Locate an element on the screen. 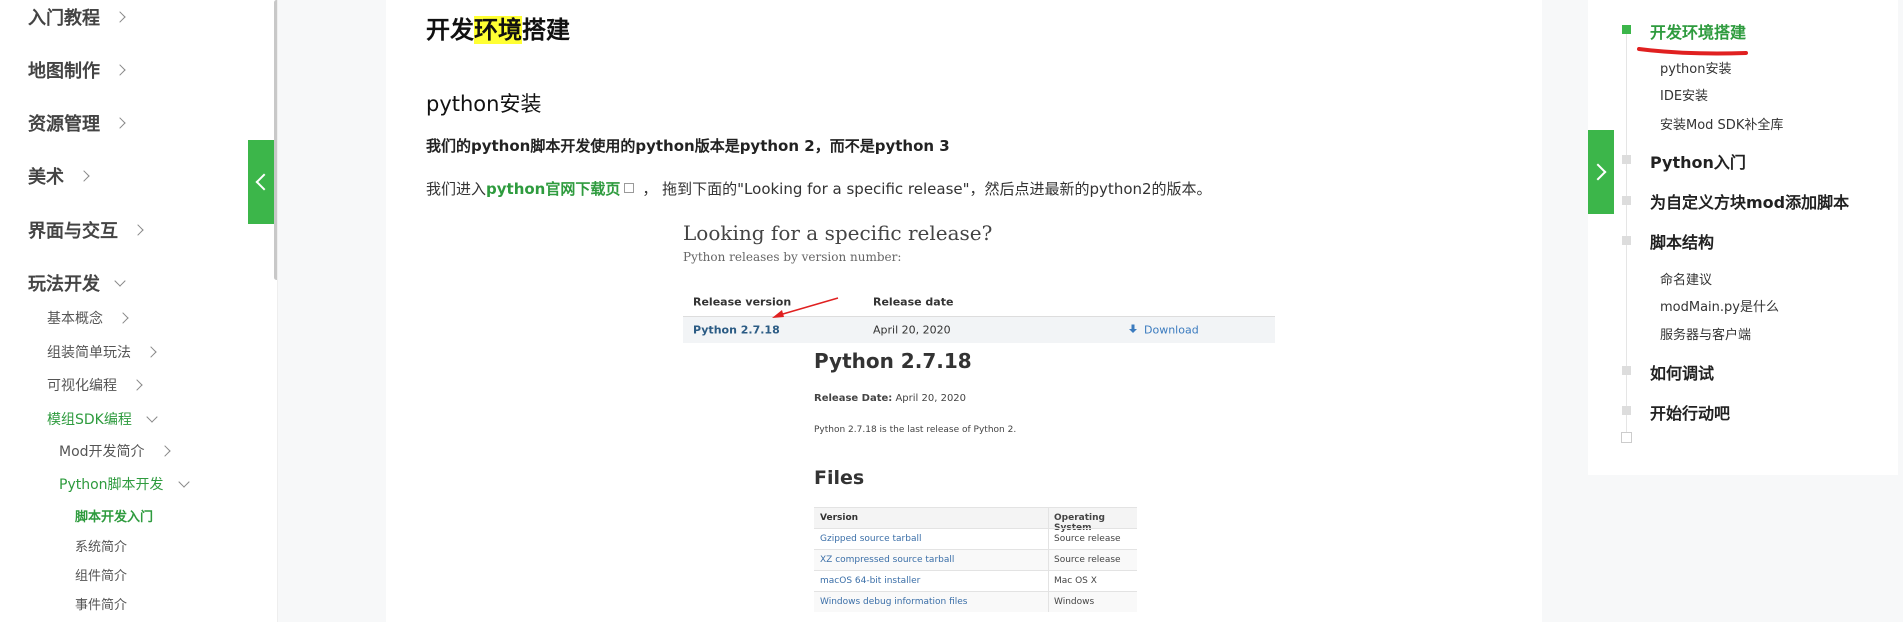 The image size is (1903, 622). sidebar-item-component-intro: 组件简介 is located at coordinates (101, 574).